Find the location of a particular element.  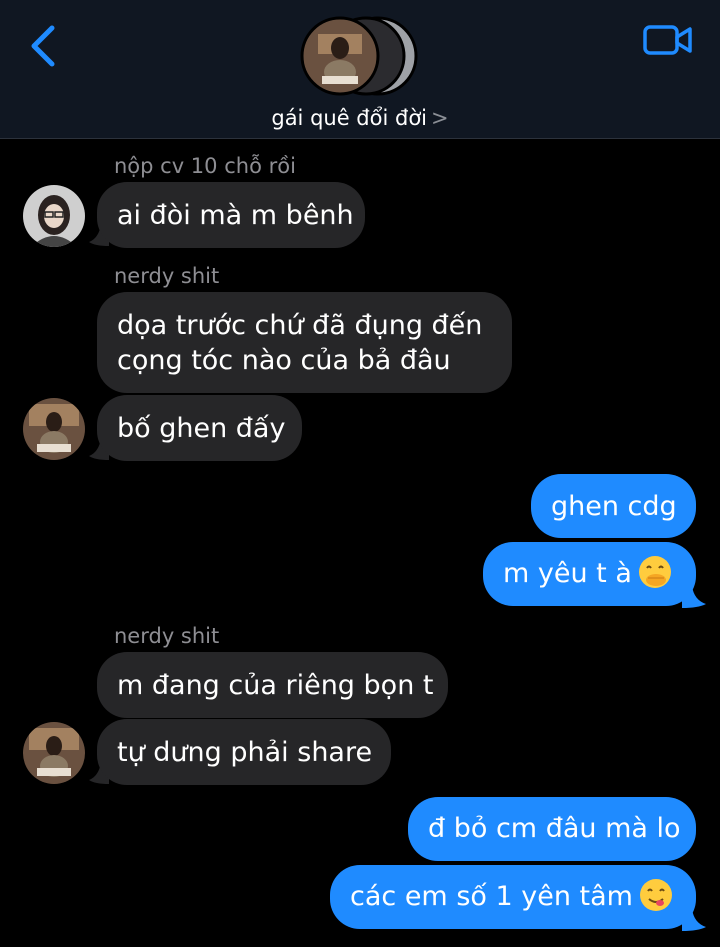

conversation-header: gái quê đổi đời > is located at coordinates (360, 69).